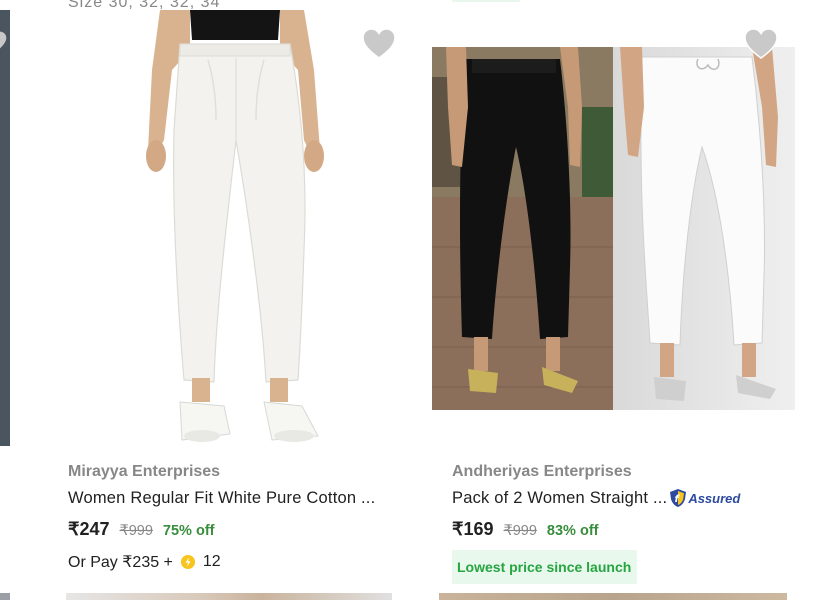 The height and width of the screenshot is (600, 816). Describe the element at coordinates (624, 529) in the screenshot. I see `price-row: ₹169 ₹999 83% off` at that location.